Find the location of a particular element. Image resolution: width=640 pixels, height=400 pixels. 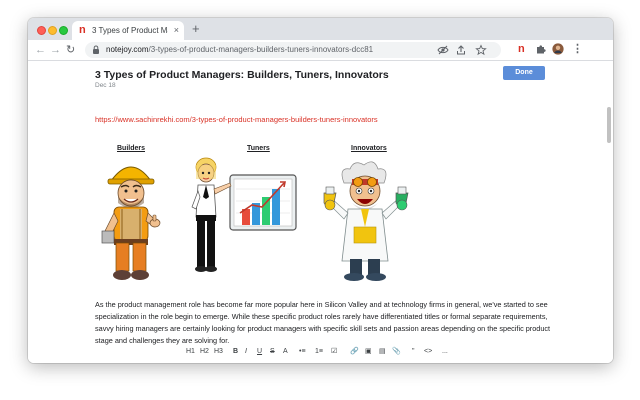

menu-icon: ⋮ is located at coordinates (578, 49).